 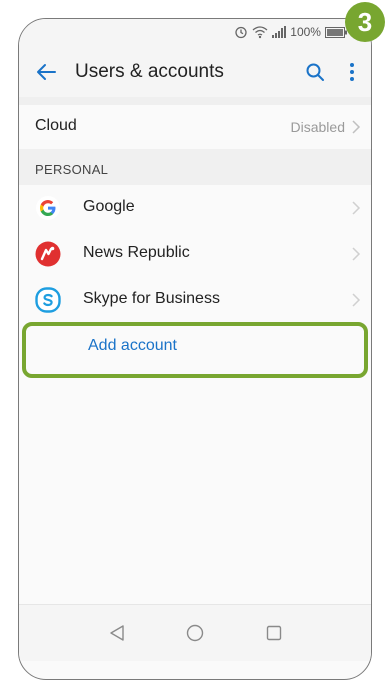 I want to click on search-button, so click(x=315, y=72).